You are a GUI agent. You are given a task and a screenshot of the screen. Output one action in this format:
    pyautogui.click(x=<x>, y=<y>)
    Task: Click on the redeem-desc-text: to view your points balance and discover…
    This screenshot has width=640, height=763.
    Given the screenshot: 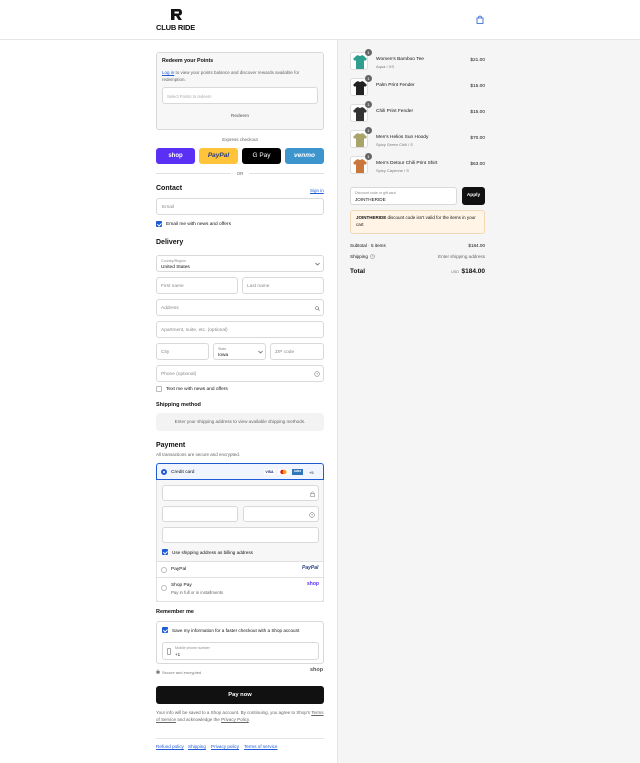 What is the action you would take?
    pyautogui.click(x=231, y=76)
    